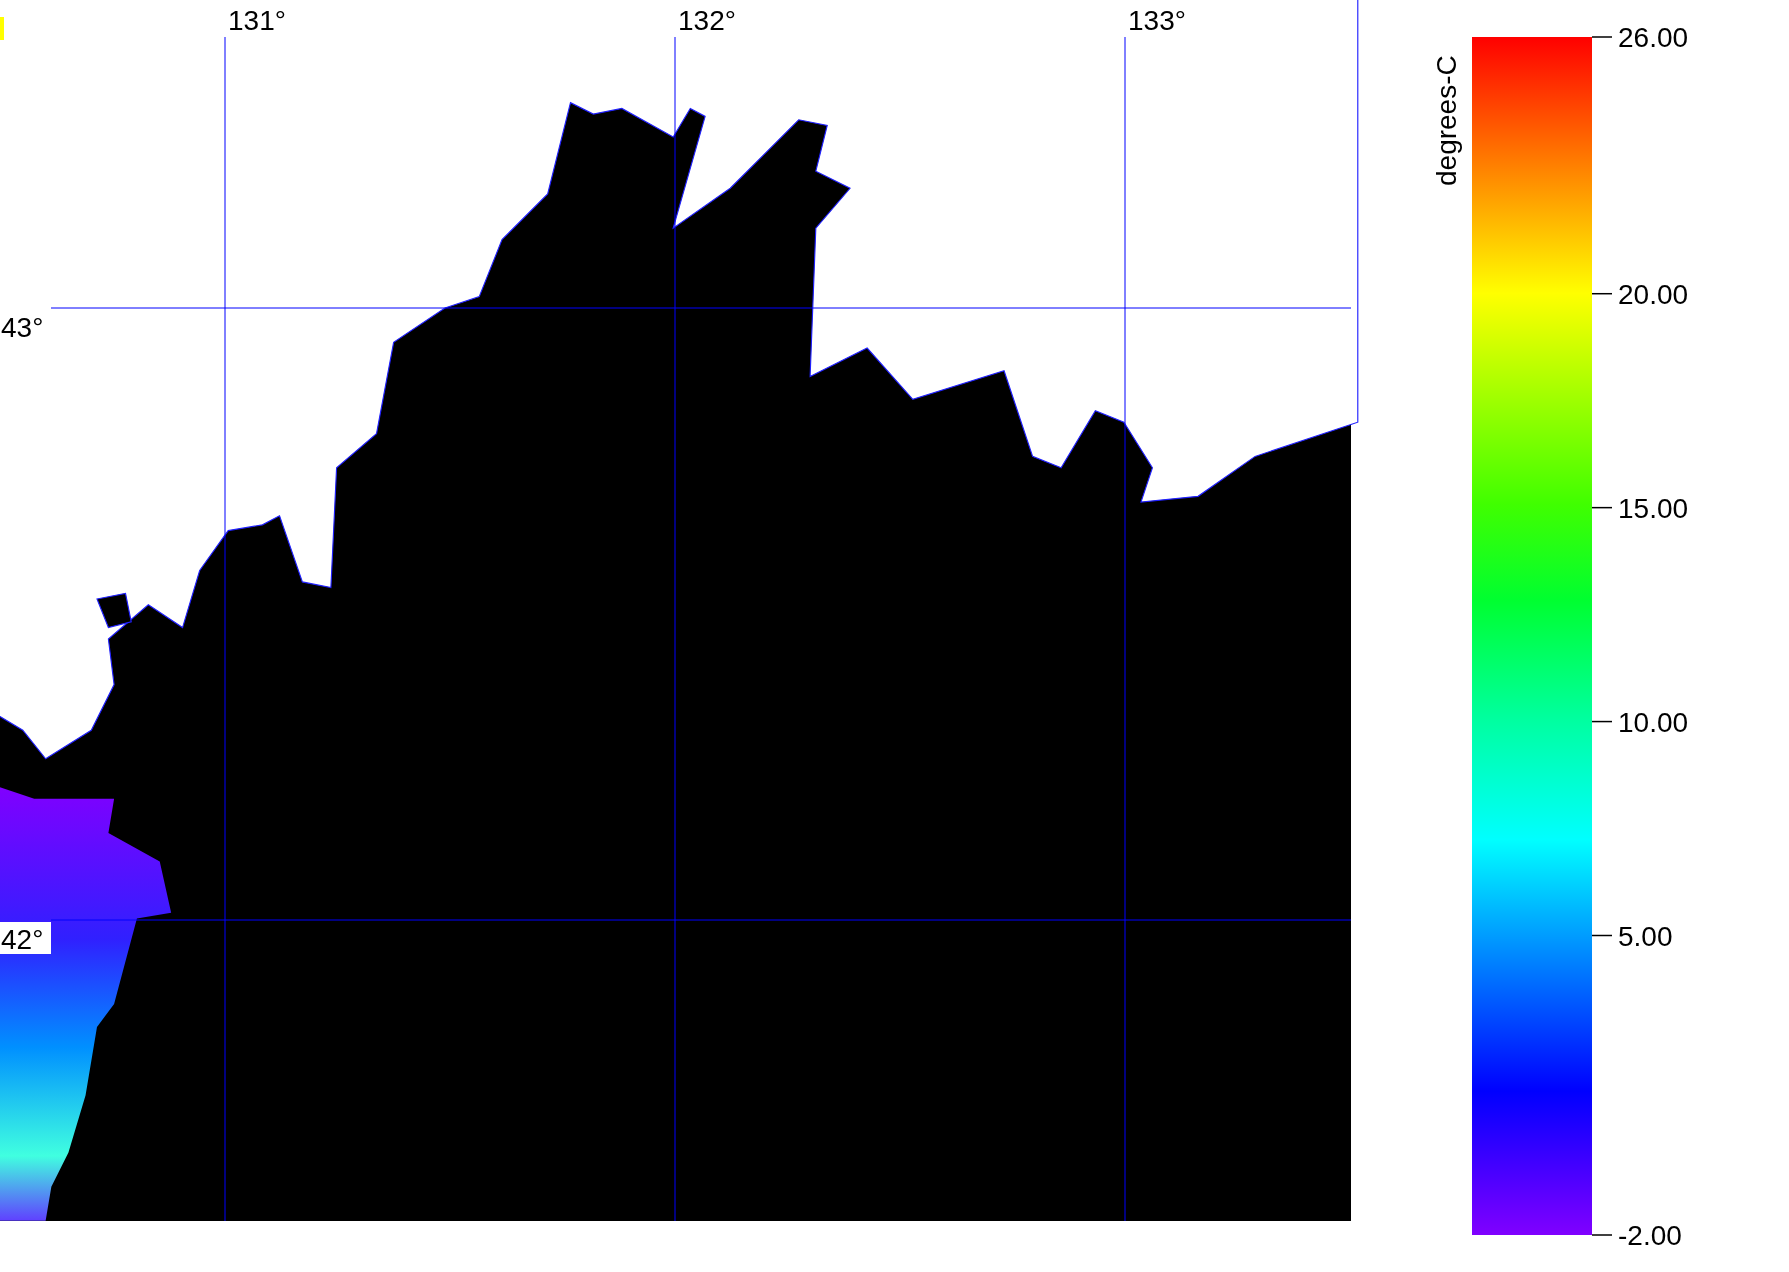  I want to click on color-scale-title: degrees-C, so click(1446, 120).